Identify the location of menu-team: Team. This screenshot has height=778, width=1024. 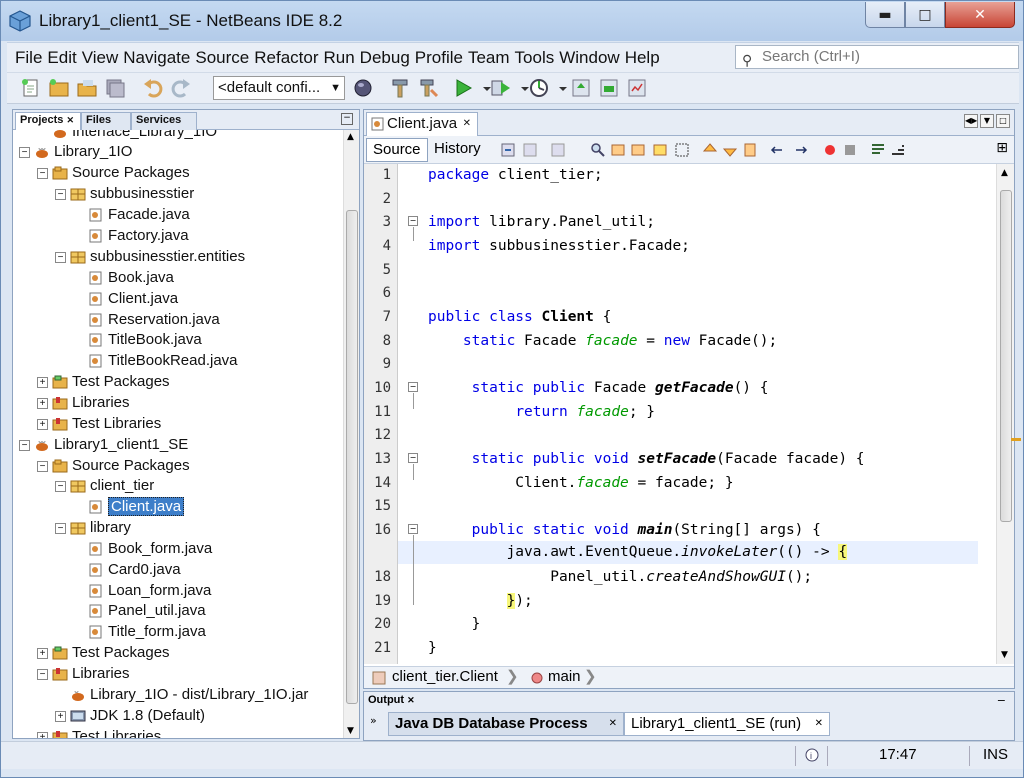
(491, 58).